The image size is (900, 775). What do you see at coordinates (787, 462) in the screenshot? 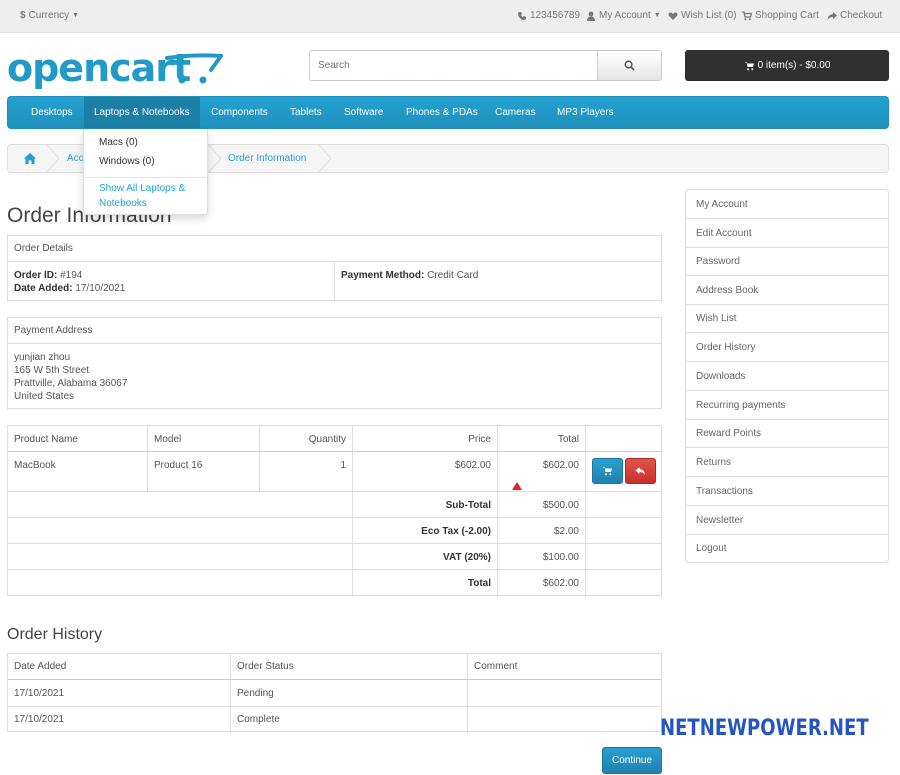
I see `sidebar-item-returns: Returns` at bounding box center [787, 462].